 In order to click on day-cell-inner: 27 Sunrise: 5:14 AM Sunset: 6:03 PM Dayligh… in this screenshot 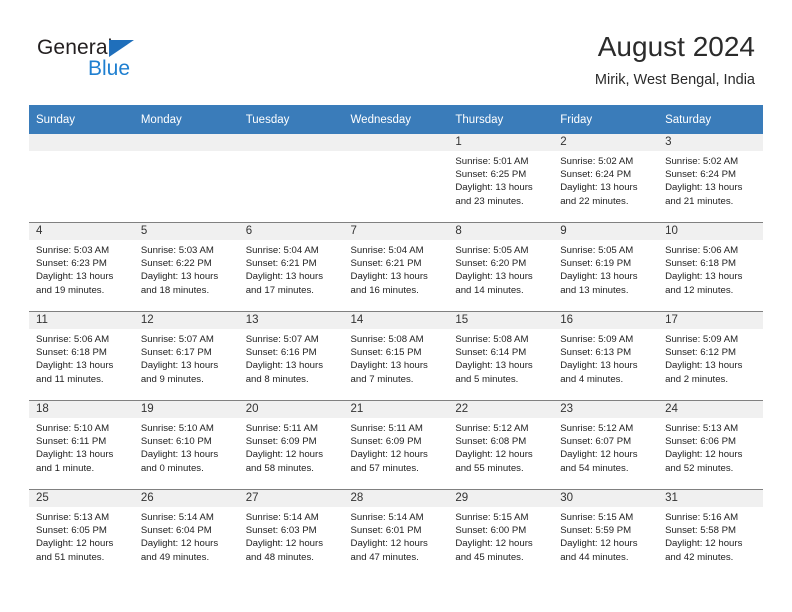, I will do `click(291, 534)`.